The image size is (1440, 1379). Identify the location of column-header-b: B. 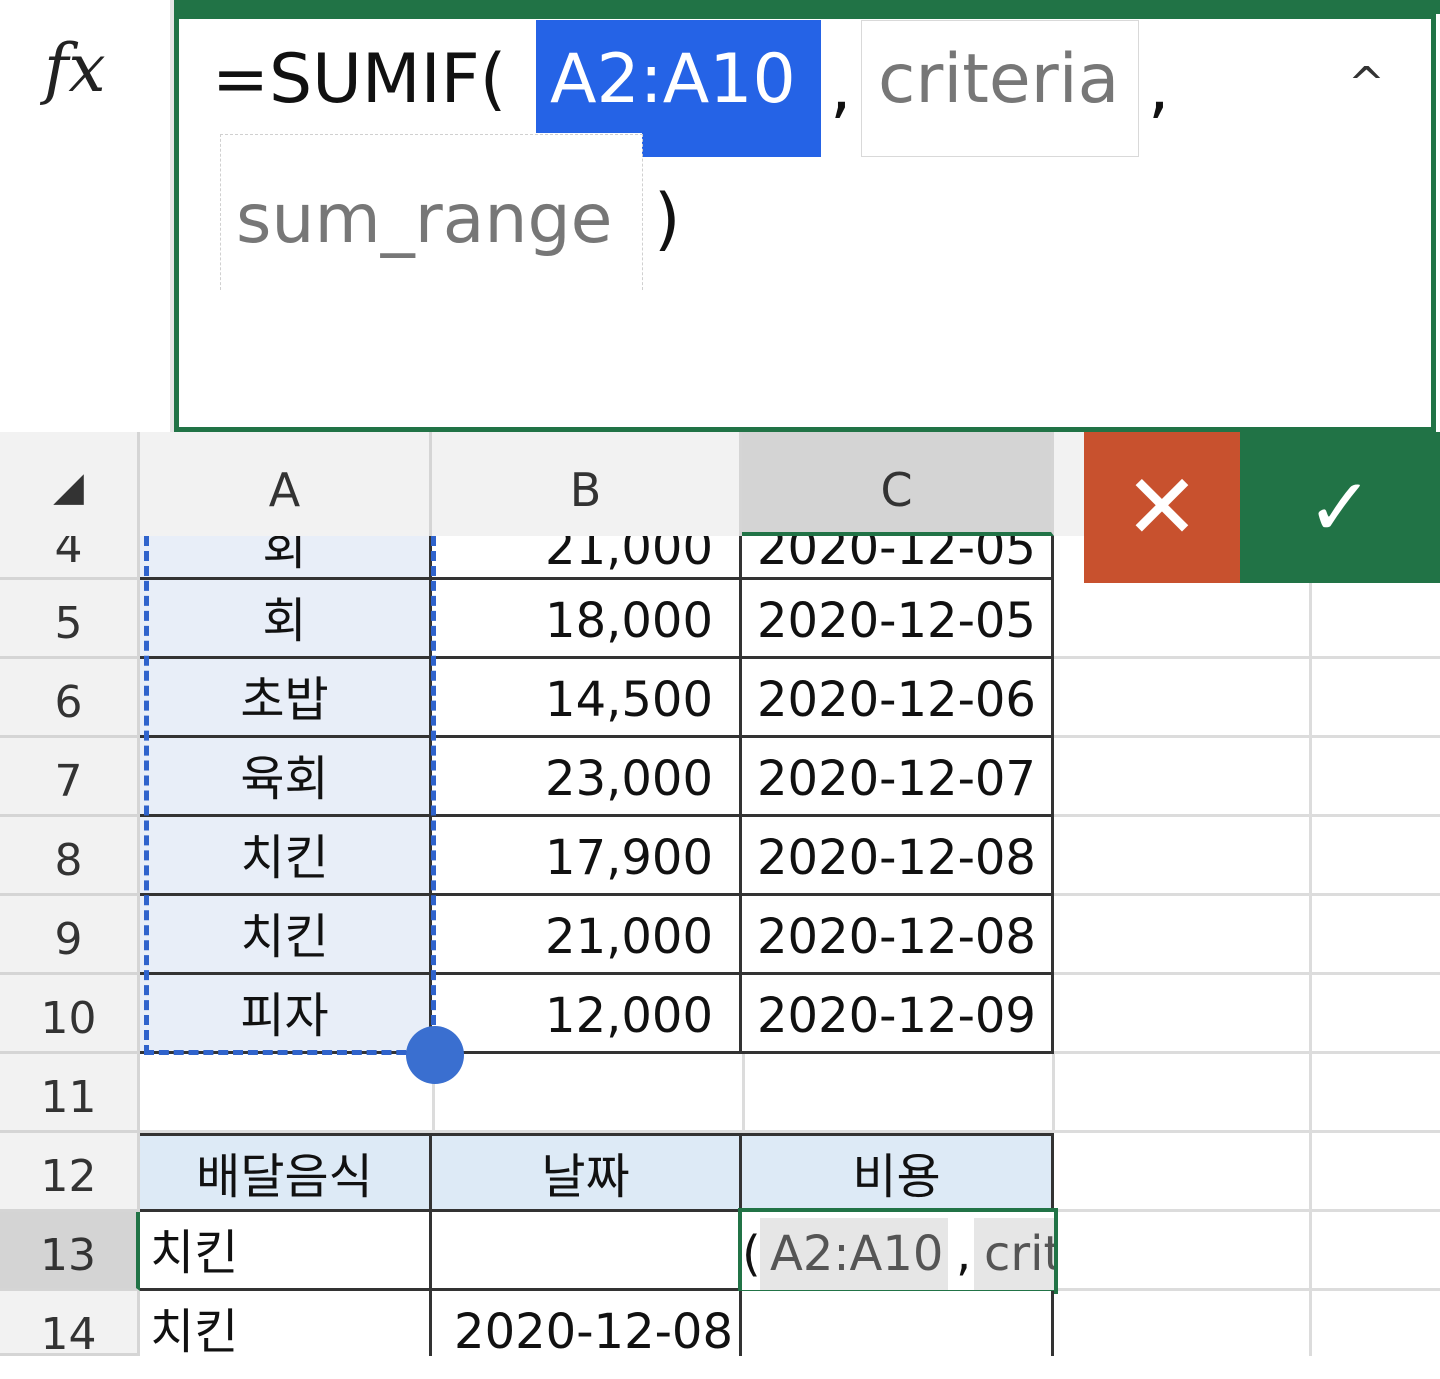
(587, 484).